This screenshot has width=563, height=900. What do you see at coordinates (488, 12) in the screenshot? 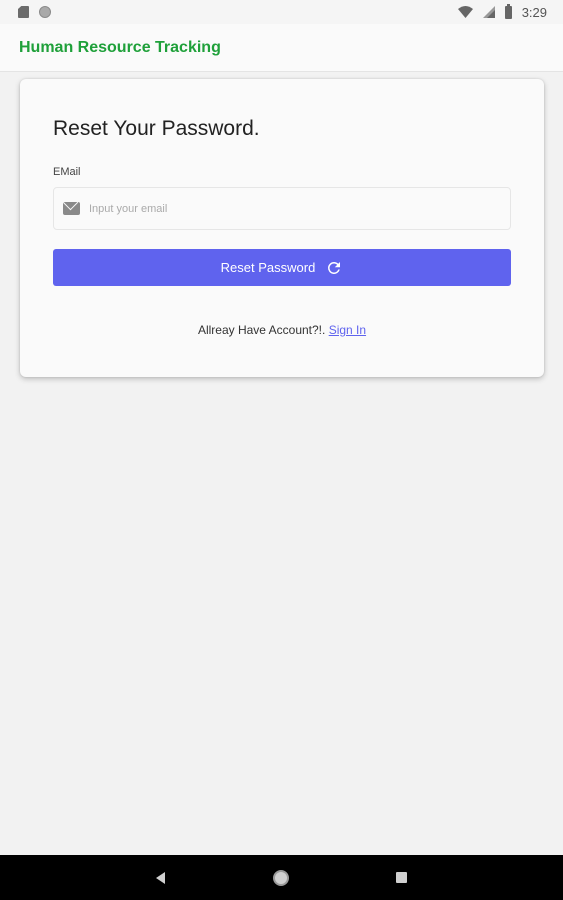
I see `signal-icon` at bounding box center [488, 12].